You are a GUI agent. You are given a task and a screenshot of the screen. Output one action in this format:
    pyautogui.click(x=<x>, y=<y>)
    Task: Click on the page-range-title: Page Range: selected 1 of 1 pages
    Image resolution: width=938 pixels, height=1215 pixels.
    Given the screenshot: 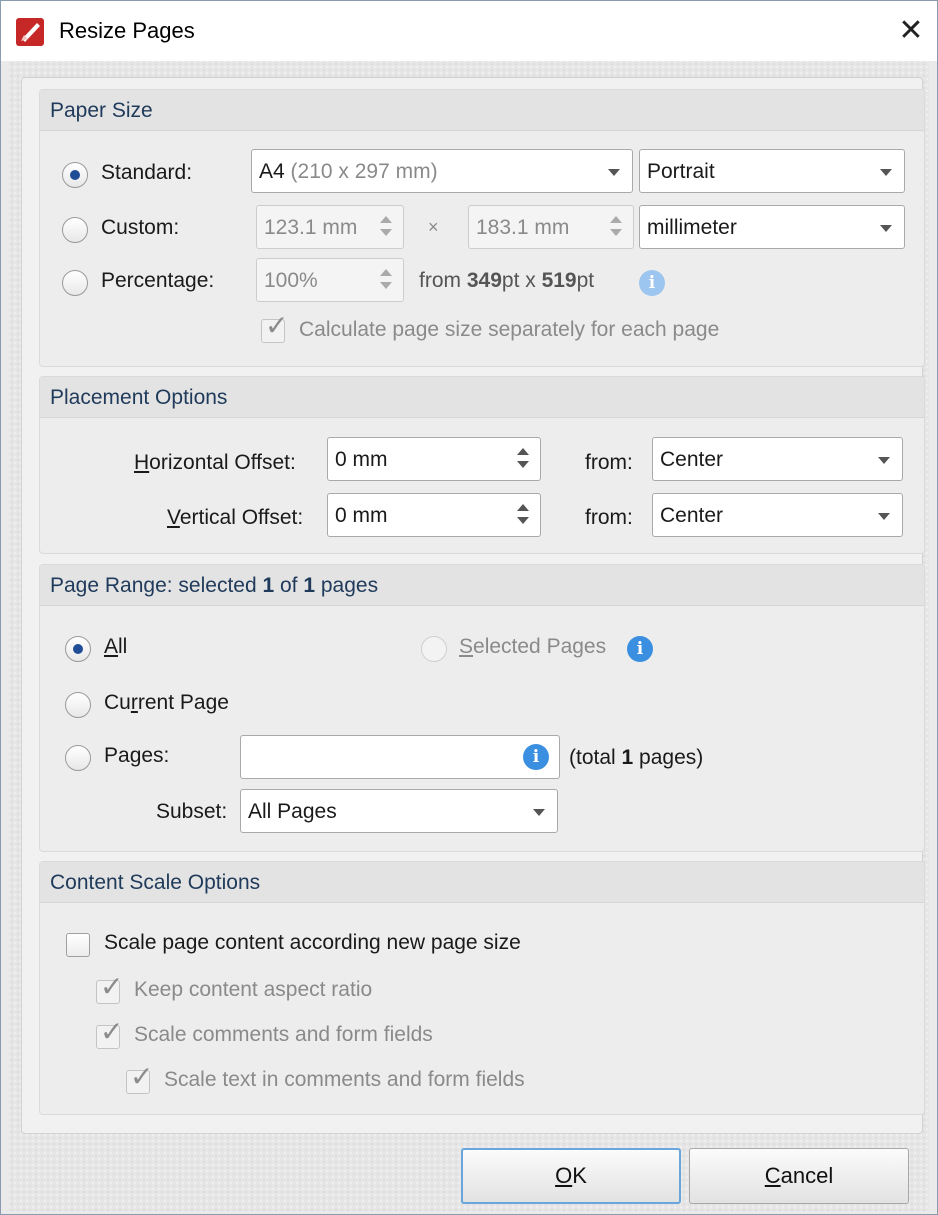 What is the action you would take?
    pyautogui.click(x=214, y=585)
    